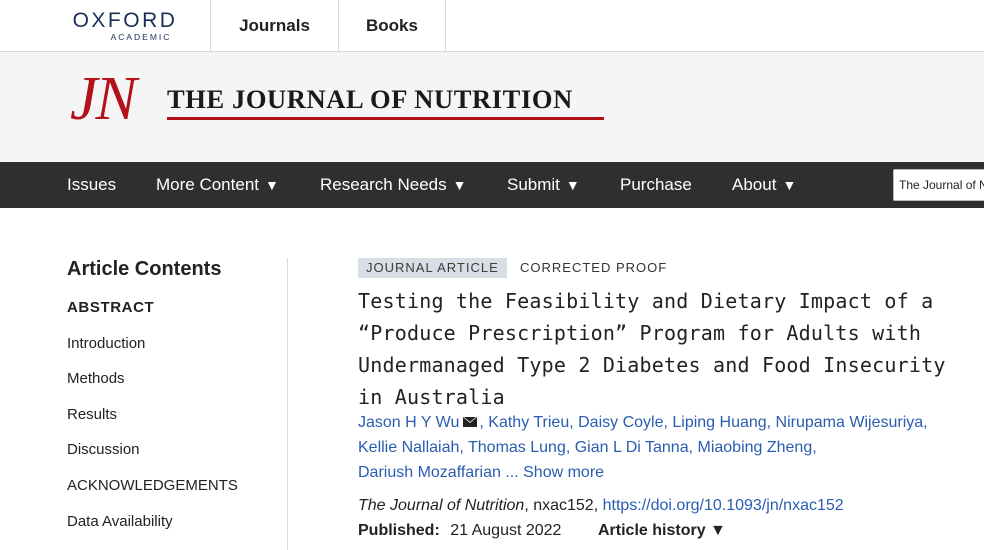 Image resolution: width=984 pixels, height=550 pixels. I want to click on nav-about: About ▼, so click(764, 185).